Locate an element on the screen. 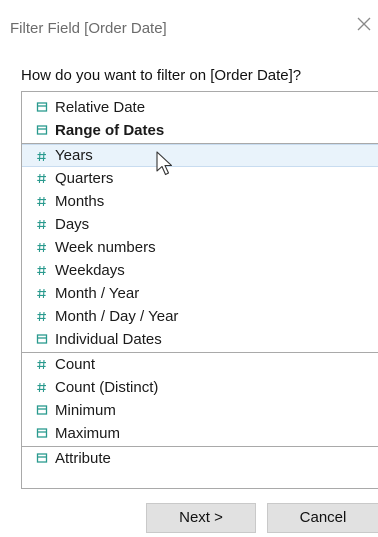 Image resolution: width=378 pixels, height=537 pixels. list-item: Individual Dates is located at coordinates (200, 339).